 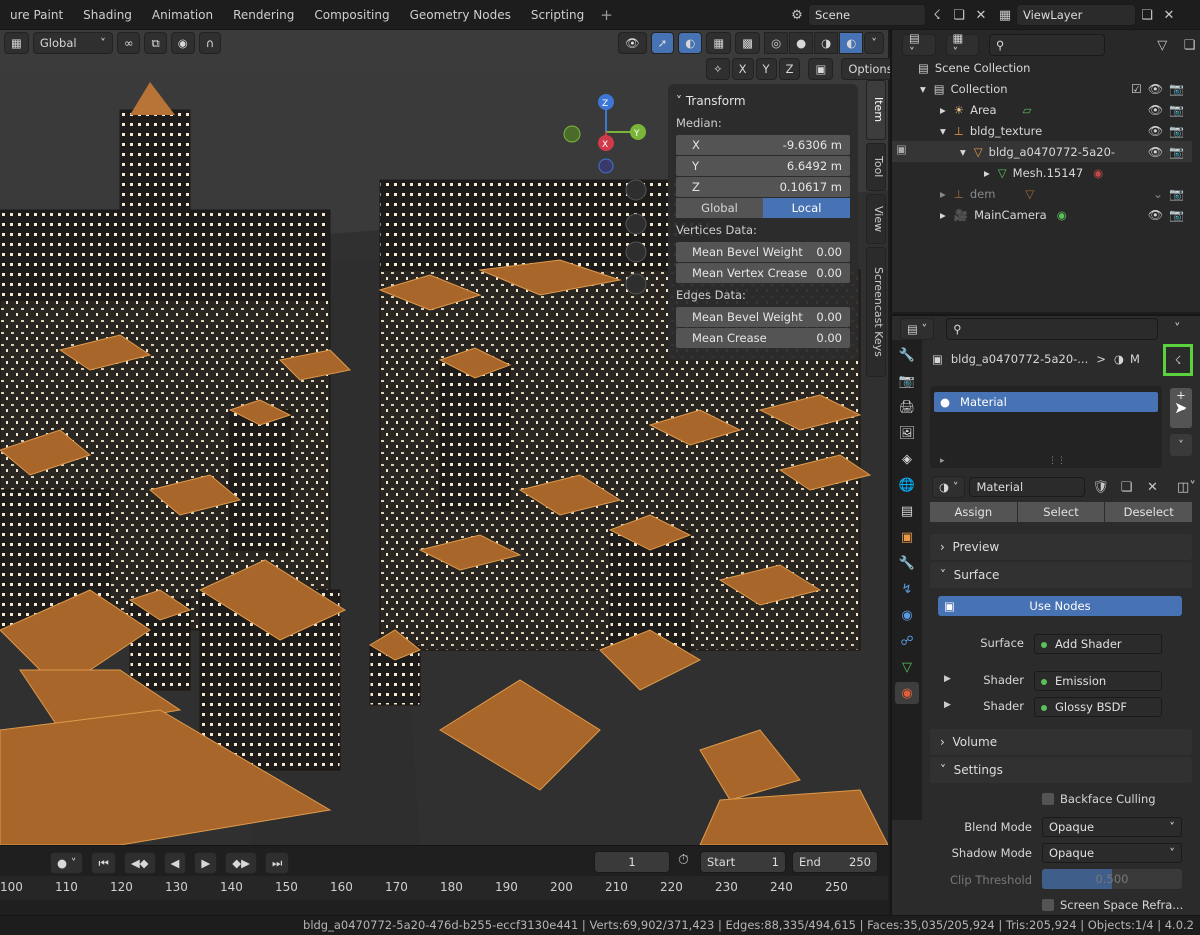 What do you see at coordinates (959, 15) in the screenshot?
I see `new-scene-icon: ❏` at bounding box center [959, 15].